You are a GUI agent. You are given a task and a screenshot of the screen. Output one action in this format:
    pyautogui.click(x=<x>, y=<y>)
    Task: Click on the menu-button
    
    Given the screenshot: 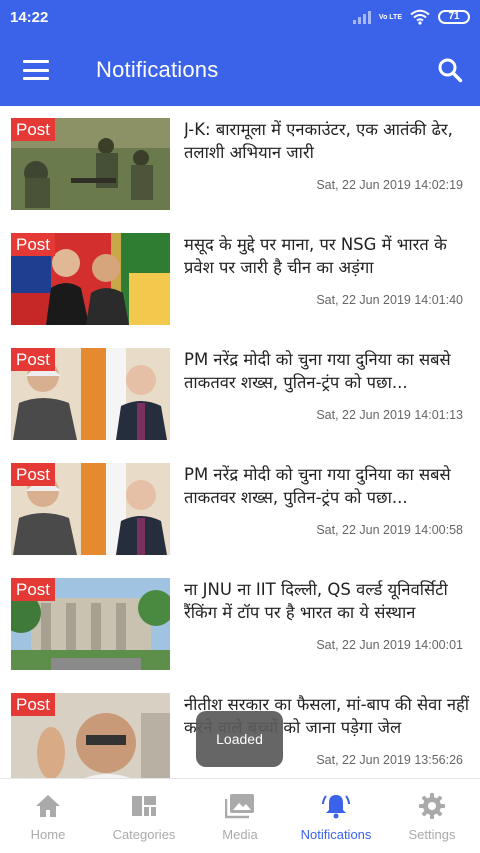 What is the action you would take?
    pyautogui.click(x=36, y=70)
    